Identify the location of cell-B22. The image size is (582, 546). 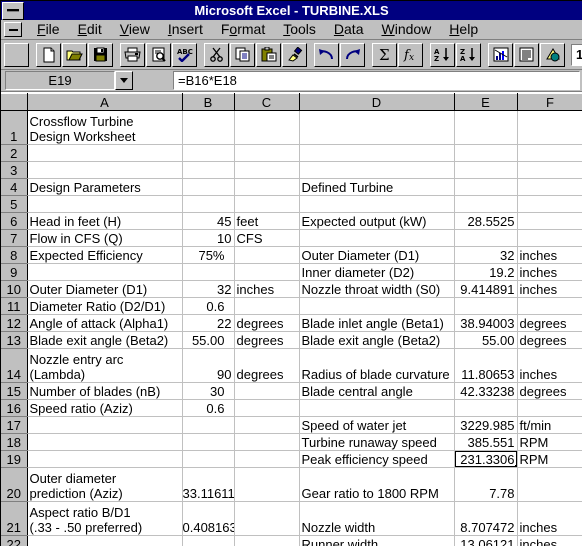
(208, 540).